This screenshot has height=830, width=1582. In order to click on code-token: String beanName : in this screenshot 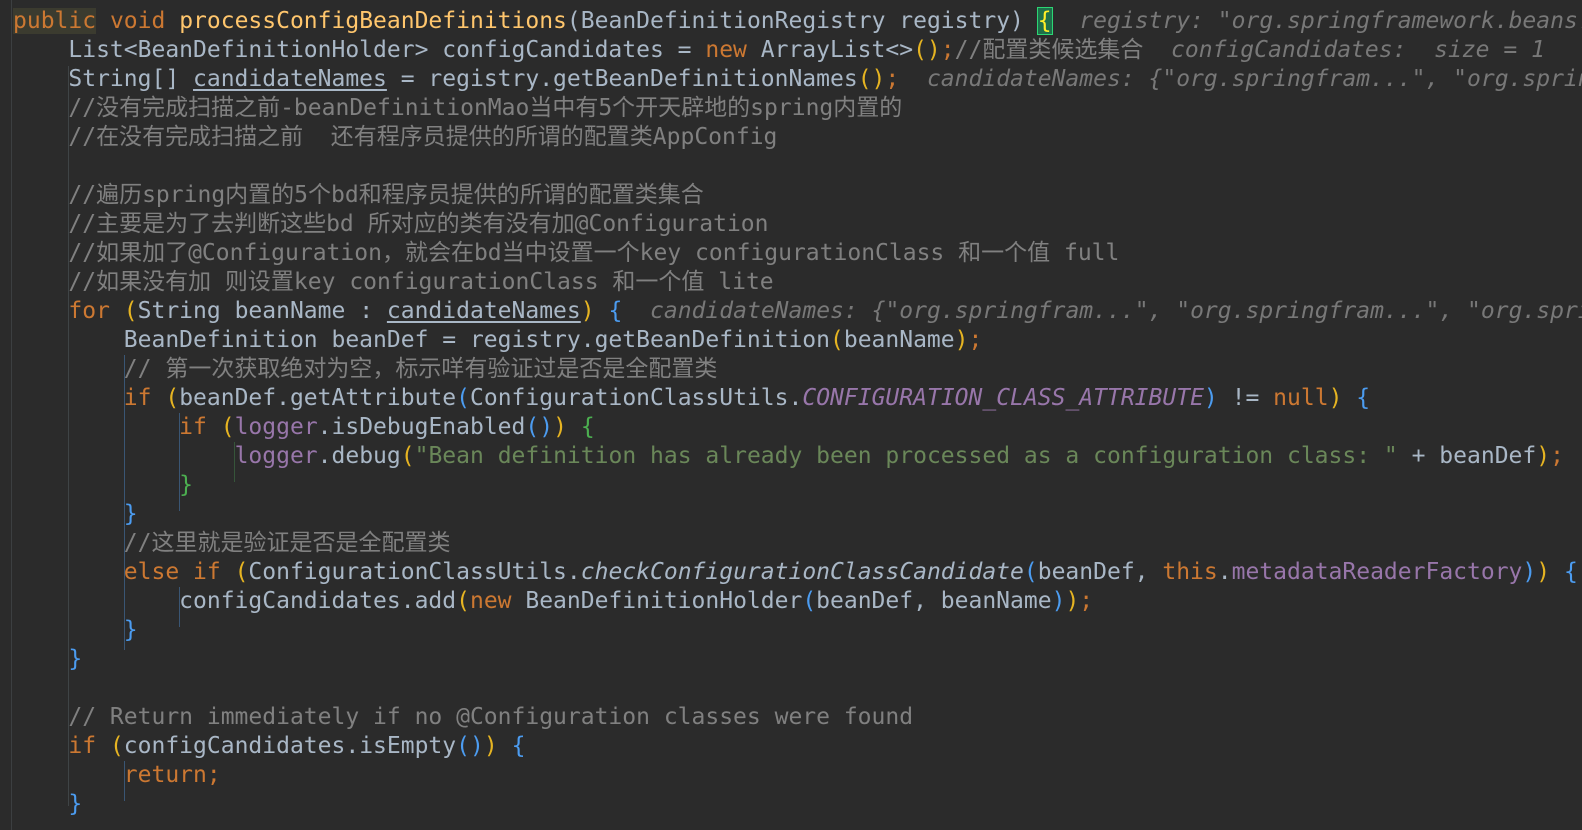, I will do `click(262, 311)`.